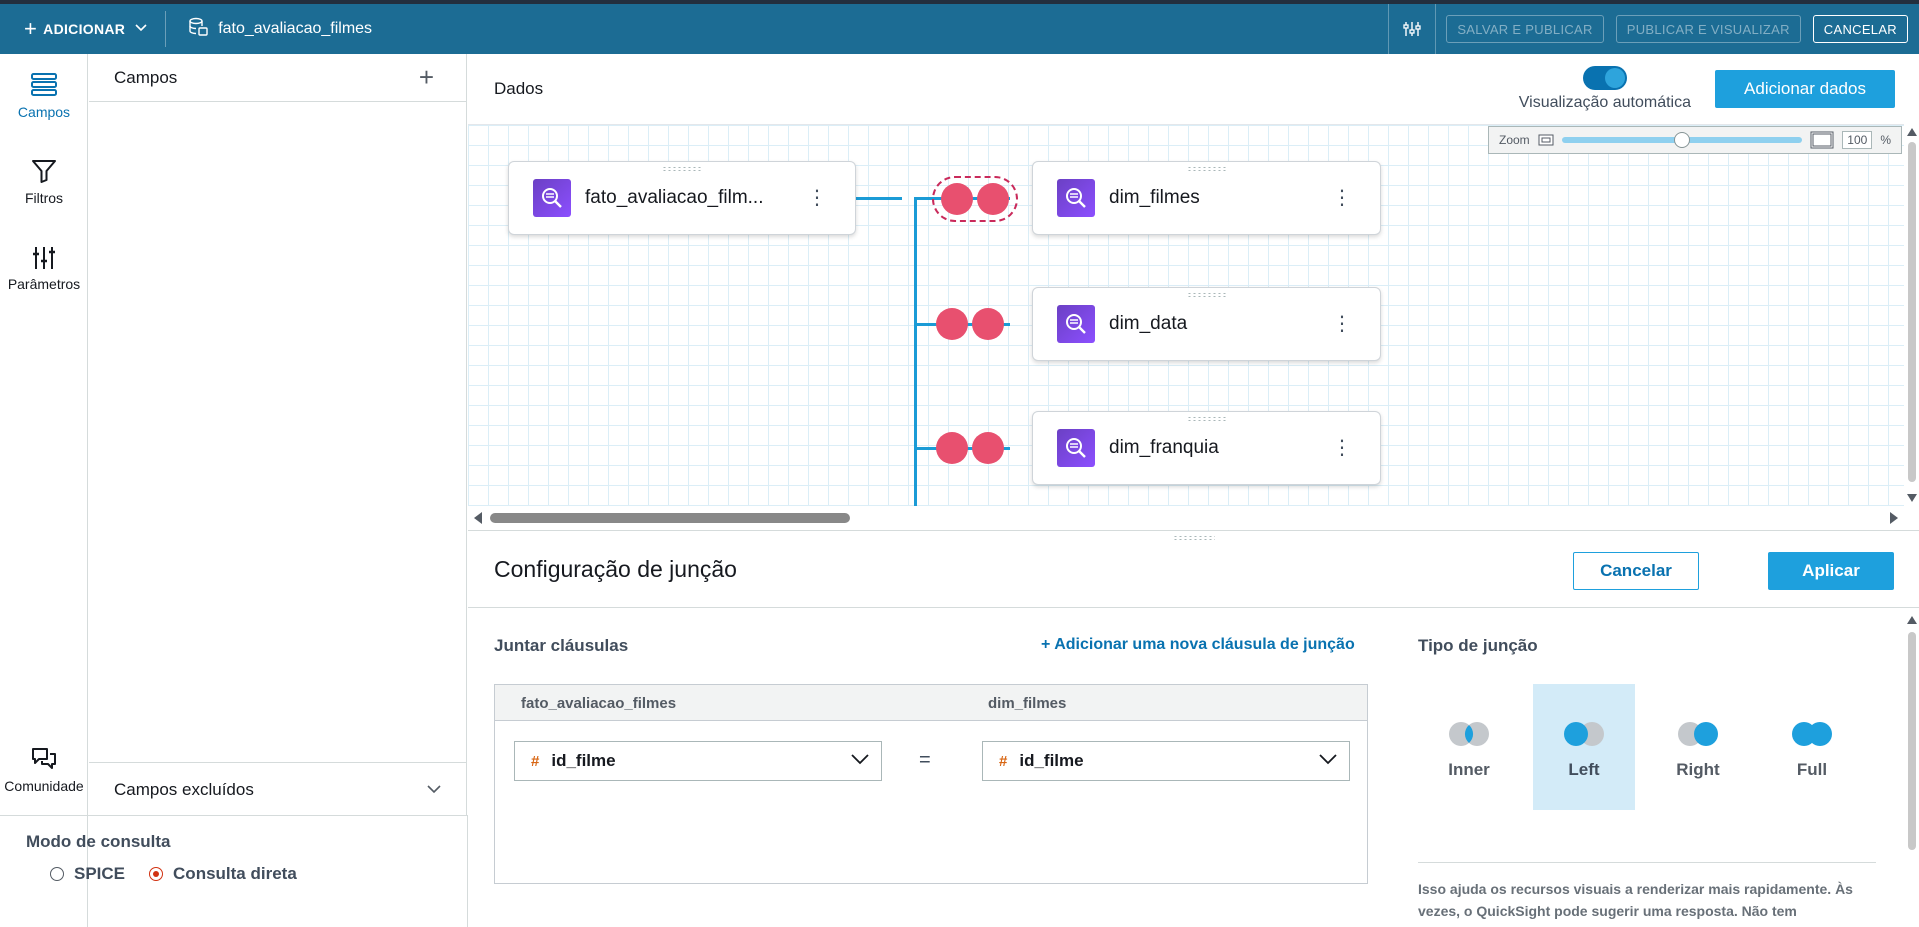  I want to click on settings-sliders-button, so click(1412, 29).